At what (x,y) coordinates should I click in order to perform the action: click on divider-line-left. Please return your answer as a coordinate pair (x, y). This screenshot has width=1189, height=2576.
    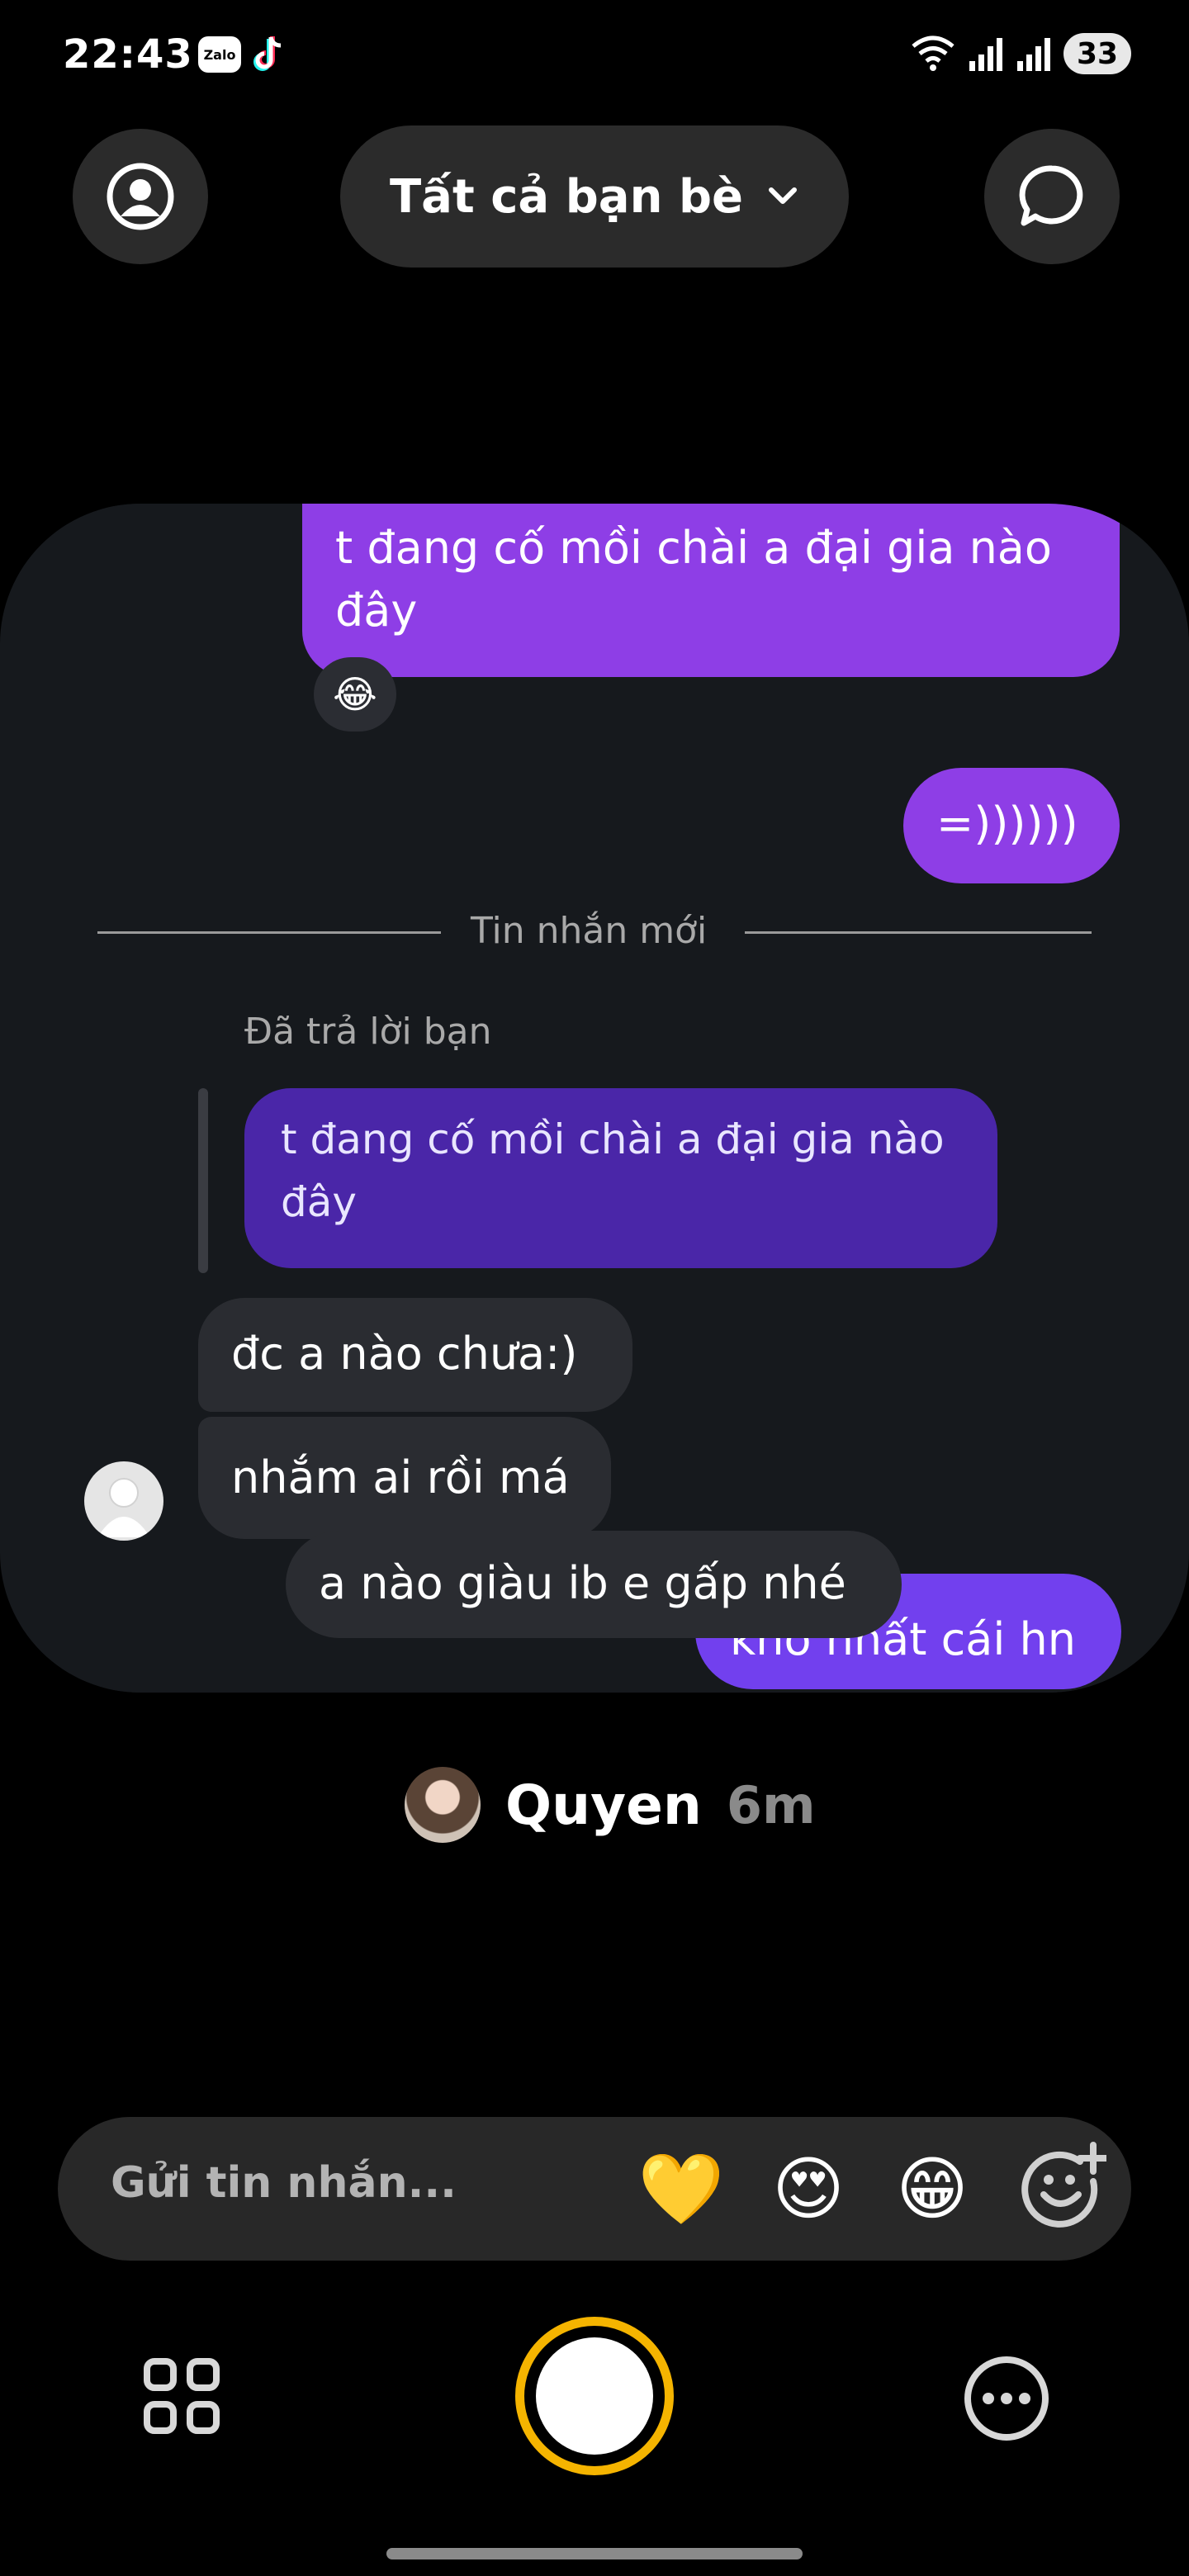
    Looking at the image, I should click on (269, 932).